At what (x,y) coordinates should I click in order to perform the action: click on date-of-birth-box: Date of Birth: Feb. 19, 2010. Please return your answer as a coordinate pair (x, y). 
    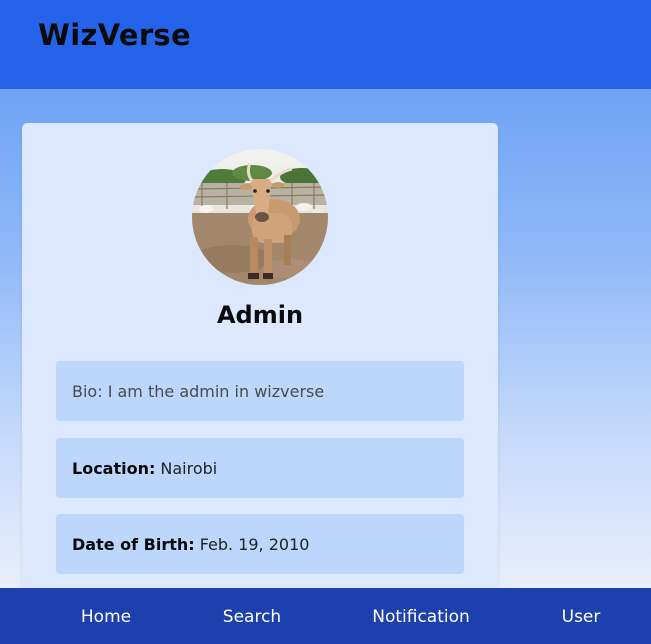
    Looking at the image, I should click on (260, 544).